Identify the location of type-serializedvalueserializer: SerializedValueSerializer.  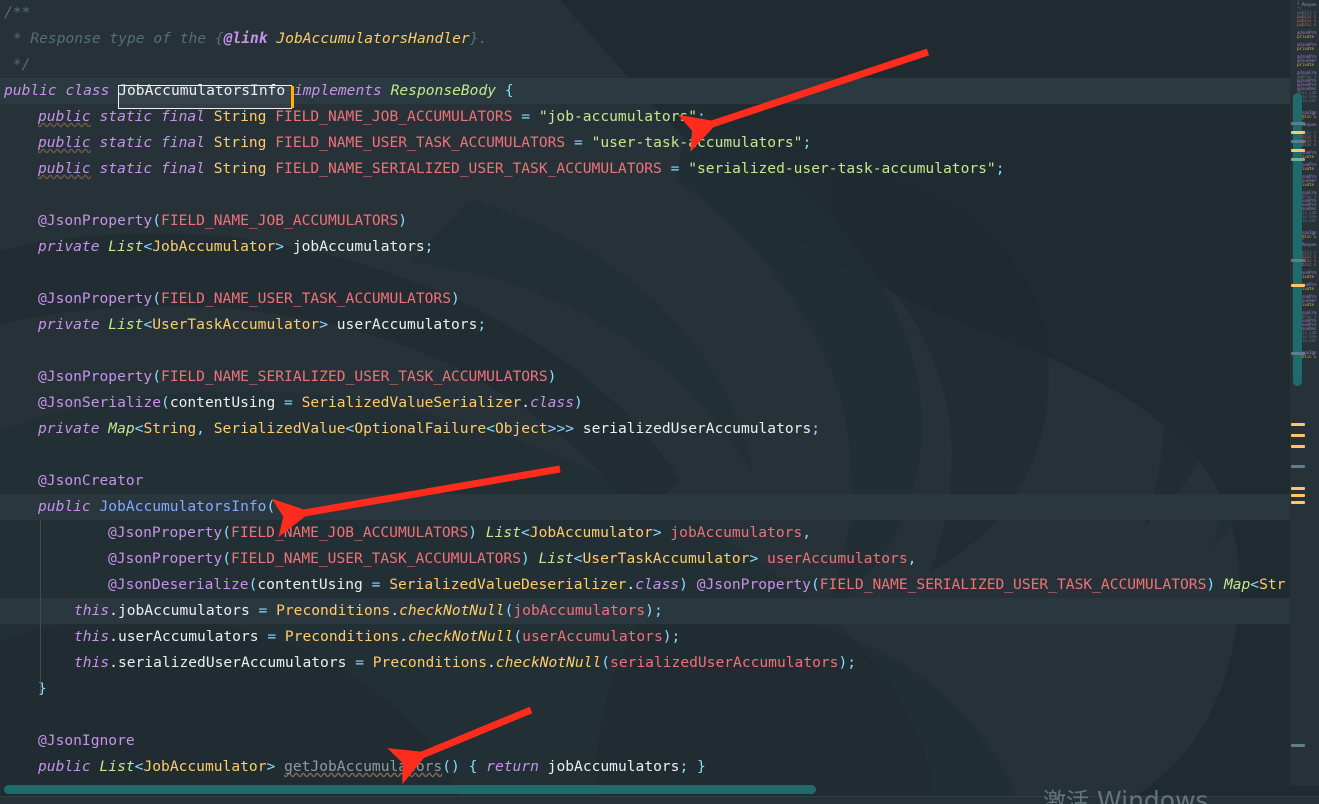
(412, 402).